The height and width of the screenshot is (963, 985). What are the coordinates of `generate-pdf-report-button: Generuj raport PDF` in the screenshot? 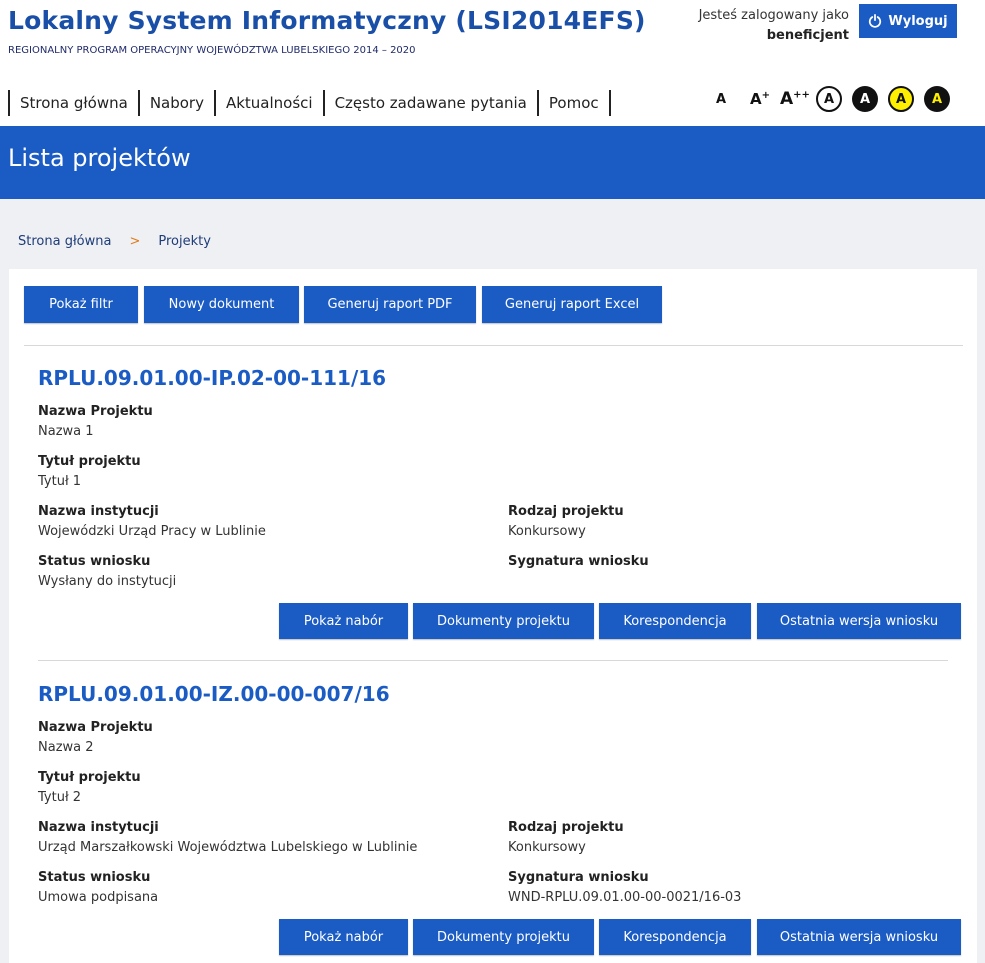 It's located at (390, 304).